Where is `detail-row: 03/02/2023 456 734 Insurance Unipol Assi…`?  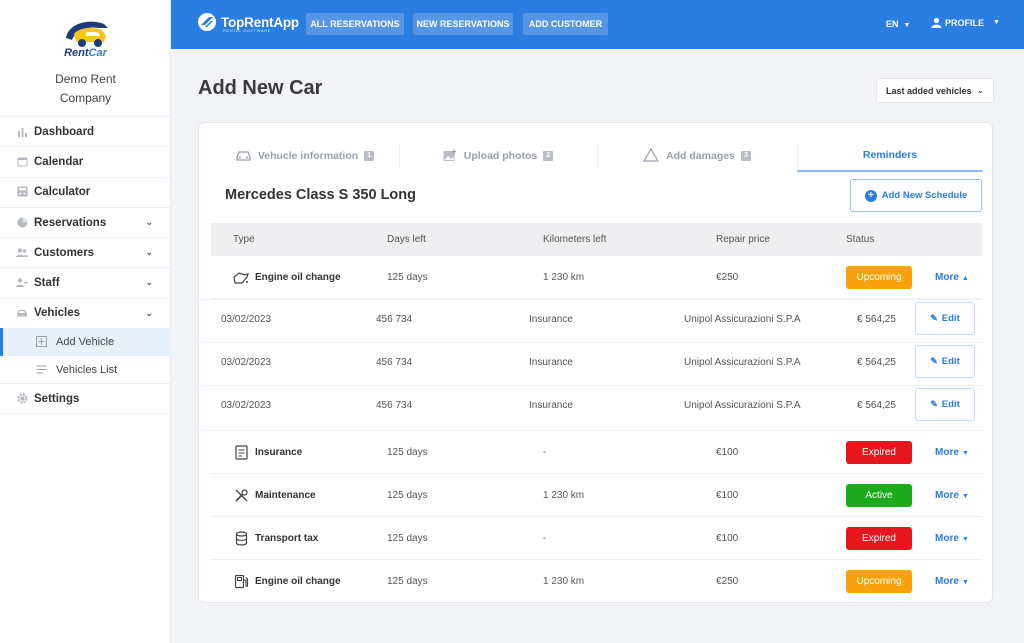 detail-row: 03/02/2023 456 734 Insurance Unipol Assi… is located at coordinates (590, 364).